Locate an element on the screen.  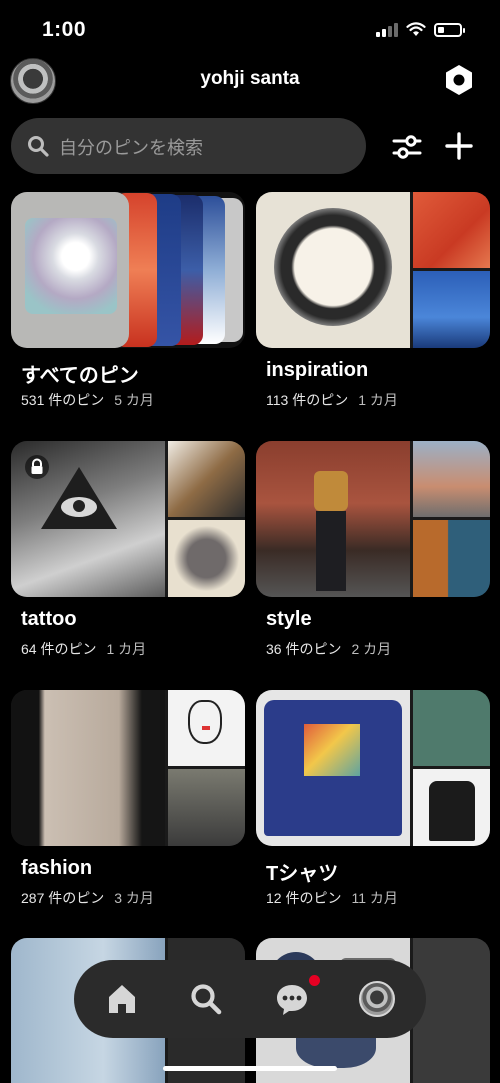
board-style: style 36 件のピン 2 カ月 is located at coordinates (373, 549).